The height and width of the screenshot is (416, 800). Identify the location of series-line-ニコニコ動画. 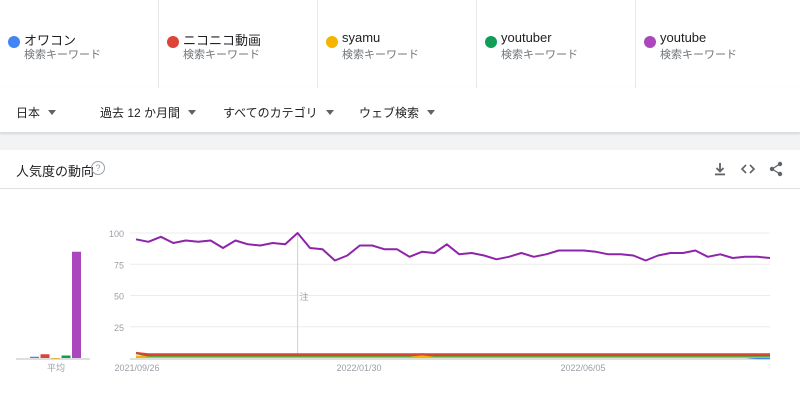
(452, 353).